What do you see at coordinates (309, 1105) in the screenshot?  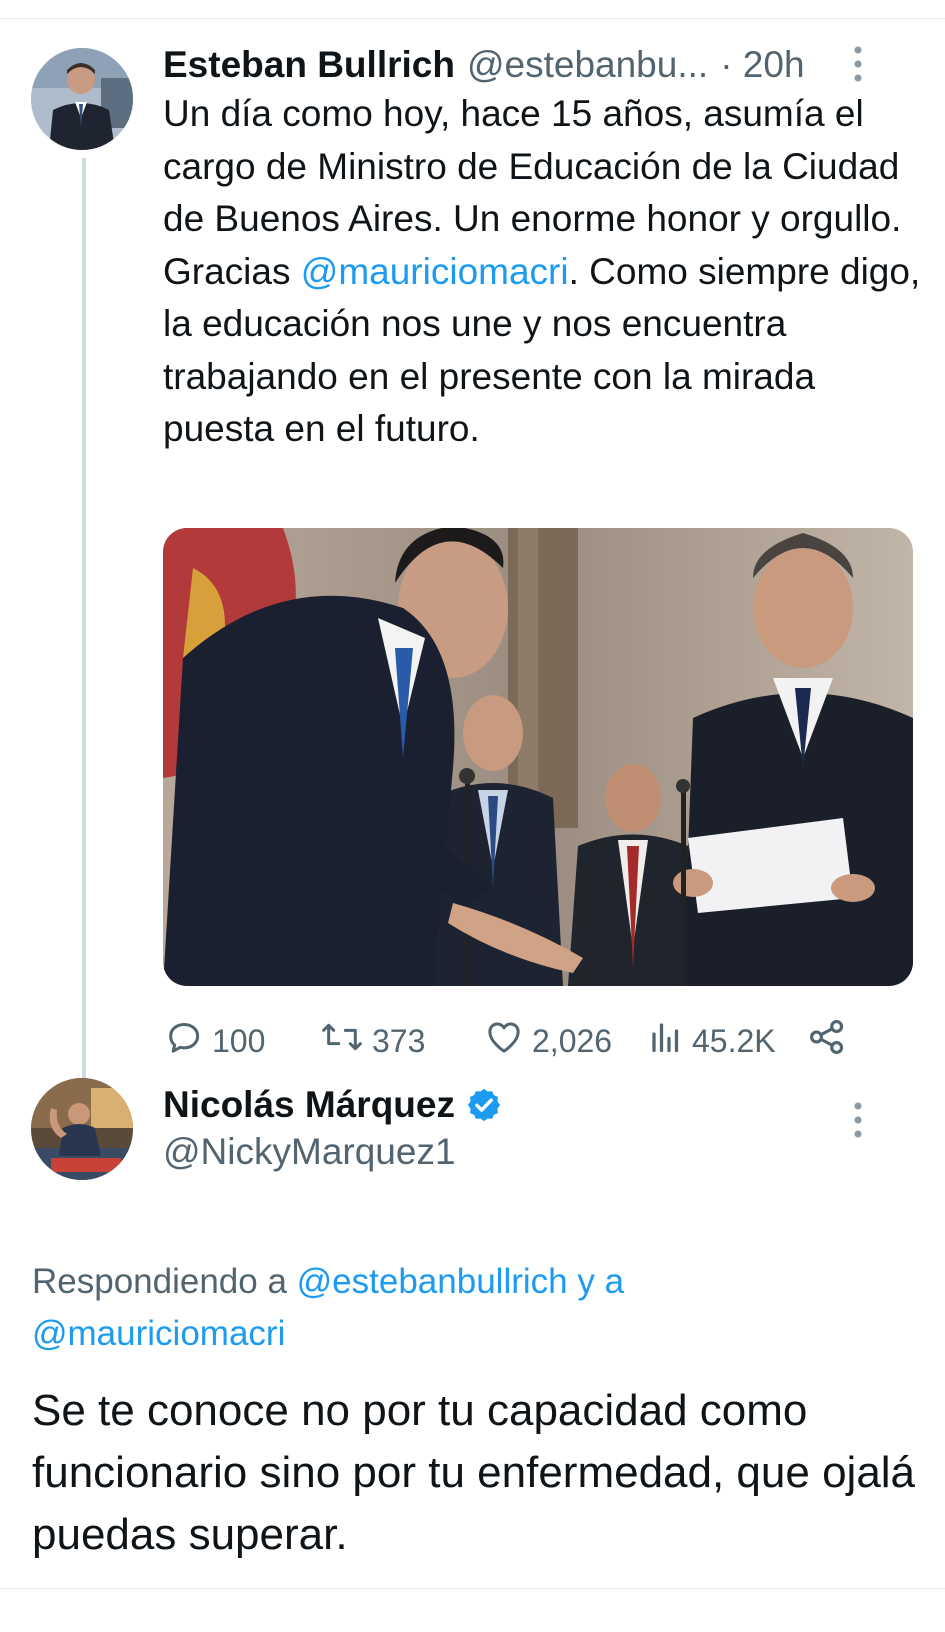 I see `reply-author-name: Nicolás Márquez` at bounding box center [309, 1105].